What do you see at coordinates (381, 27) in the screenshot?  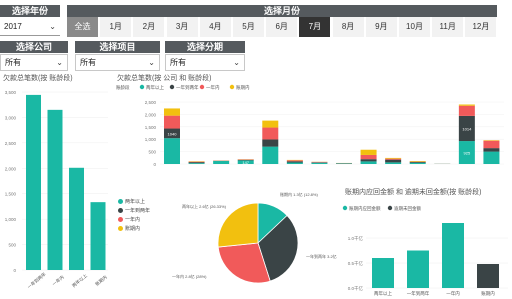 I see `month-9: 9月` at bounding box center [381, 27].